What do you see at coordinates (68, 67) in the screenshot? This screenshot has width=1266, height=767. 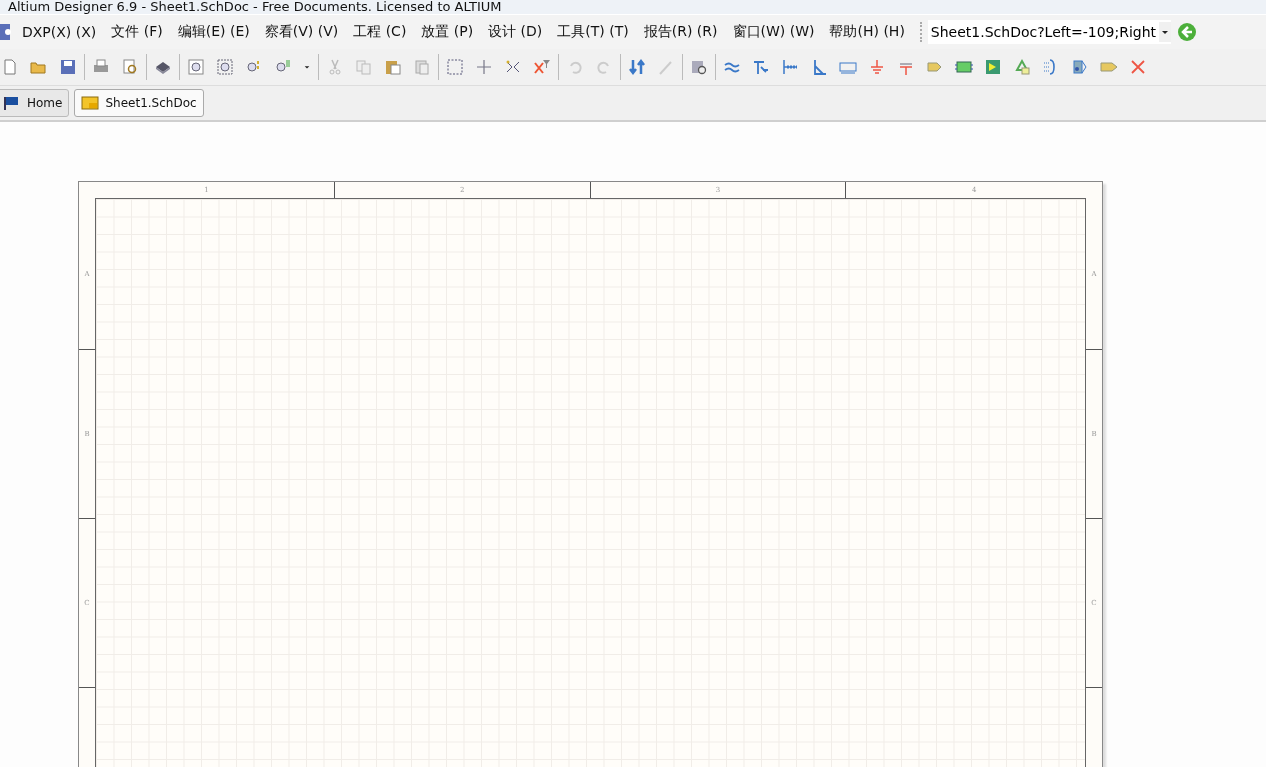 I see `save-icon` at bounding box center [68, 67].